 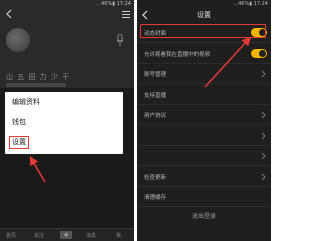 I want to click on highlight-box, so click(x=203, y=31).